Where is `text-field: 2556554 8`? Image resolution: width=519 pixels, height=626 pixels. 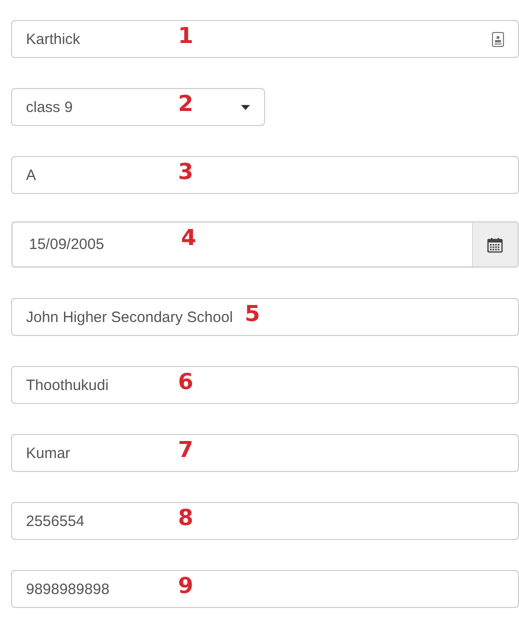 text-field: 2556554 8 is located at coordinates (265, 521).